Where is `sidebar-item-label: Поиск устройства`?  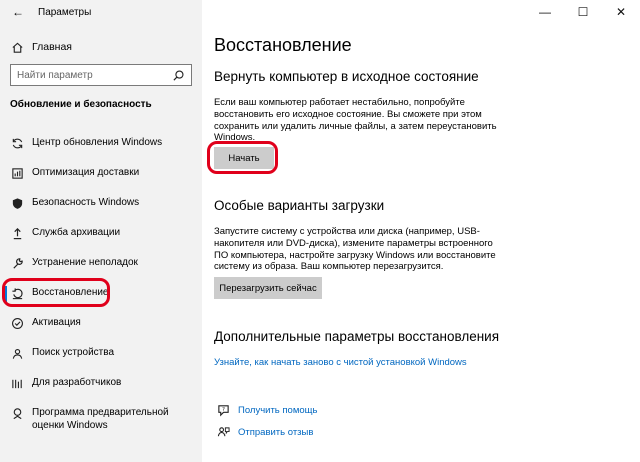
sidebar-item-label: Поиск устройства is located at coordinates (73, 352).